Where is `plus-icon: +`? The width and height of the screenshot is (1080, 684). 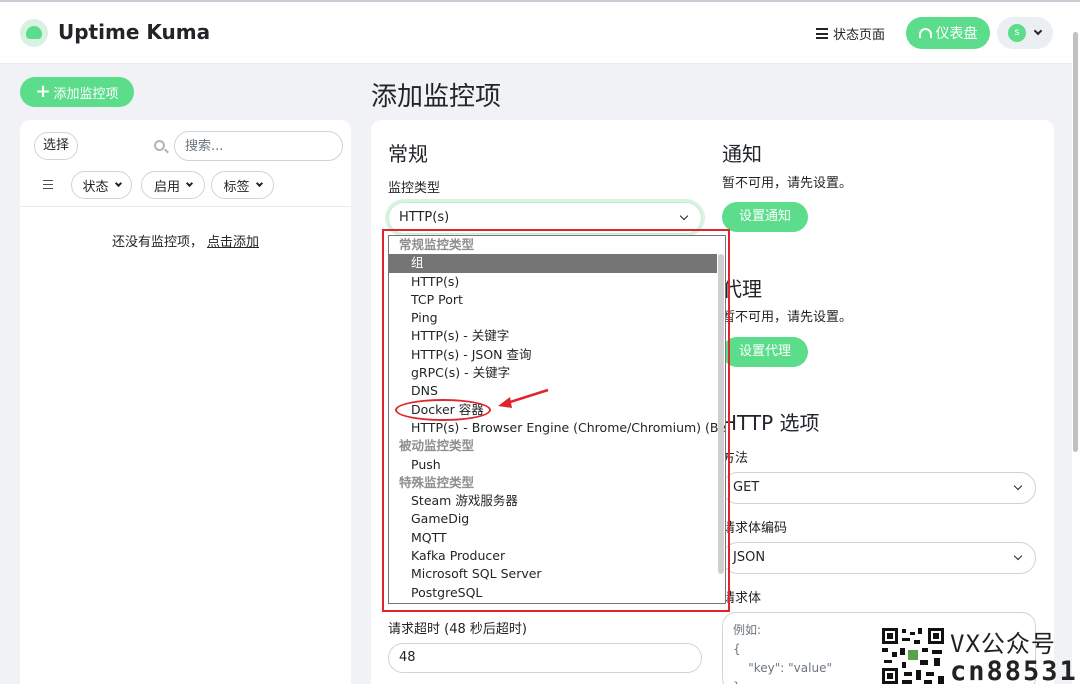 plus-icon: + is located at coordinates (43, 91).